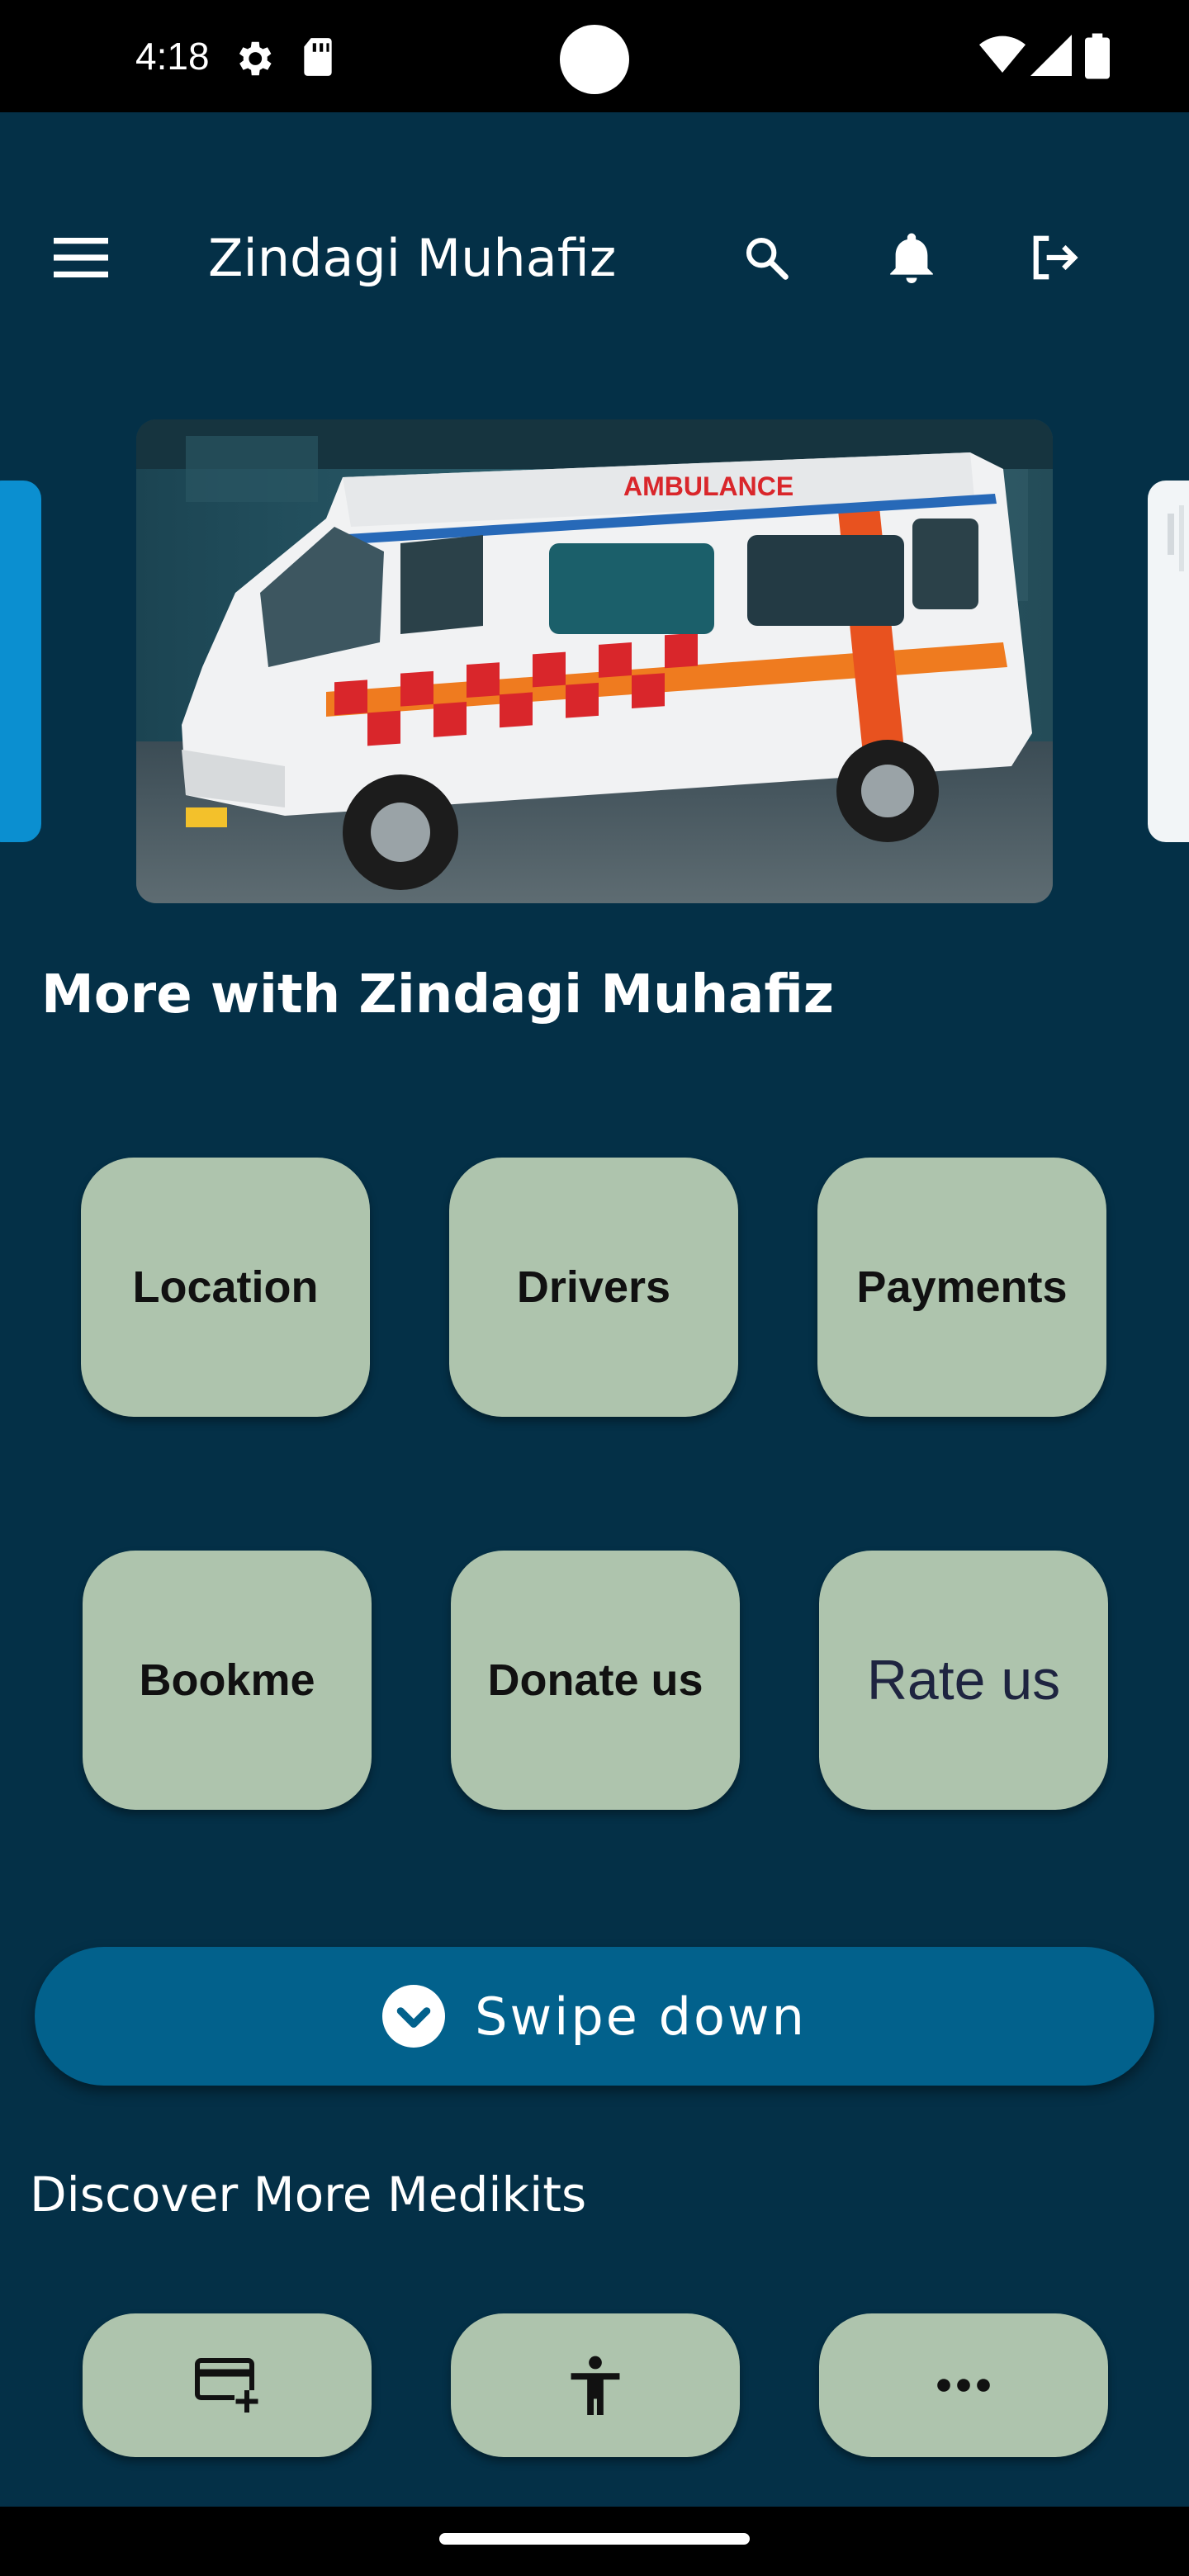 The image size is (1189, 2576). What do you see at coordinates (20, 661) in the screenshot?
I see `carousel-previous-slide` at bounding box center [20, 661].